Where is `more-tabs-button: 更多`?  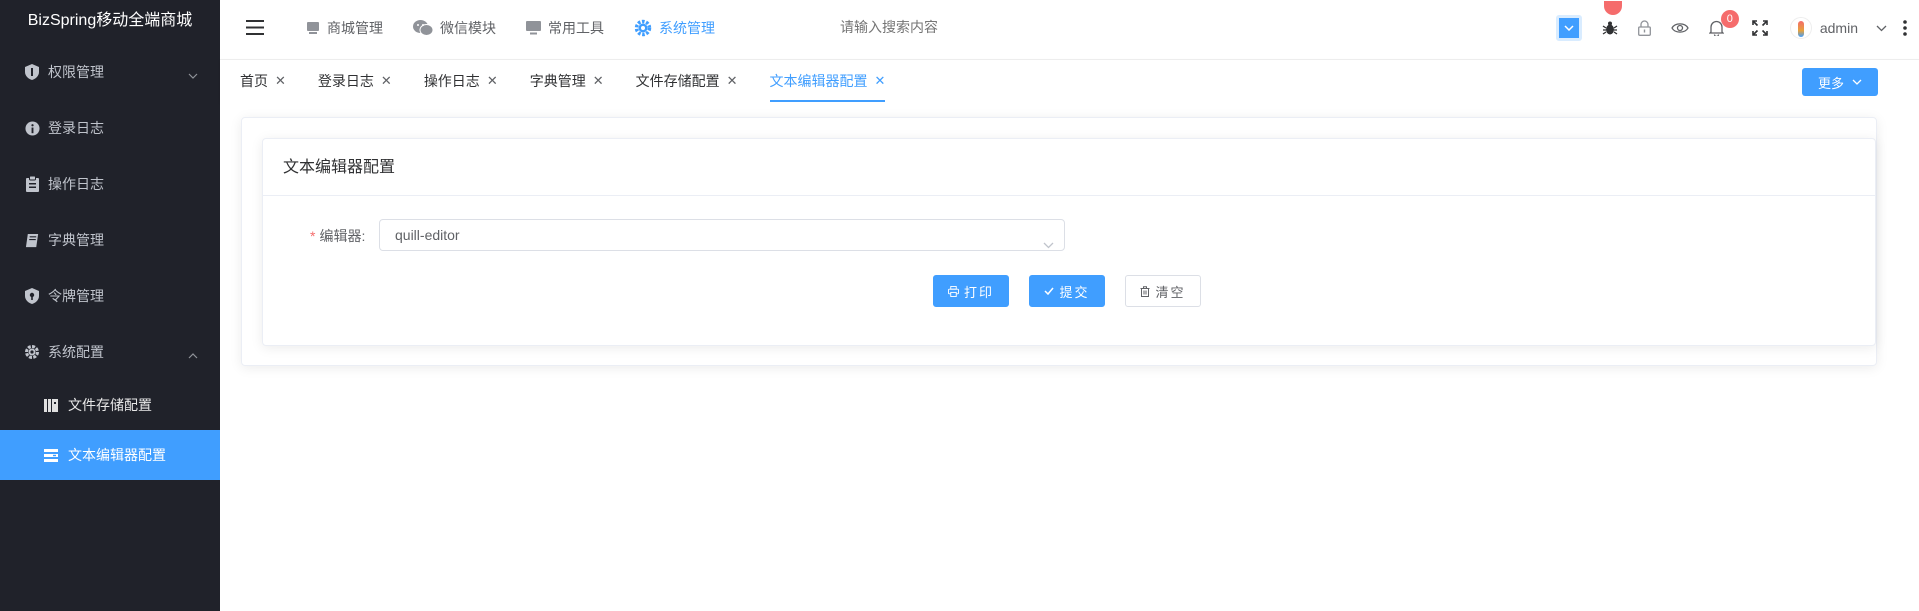
more-tabs-button: 更多 is located at coordinates (1840, 82).